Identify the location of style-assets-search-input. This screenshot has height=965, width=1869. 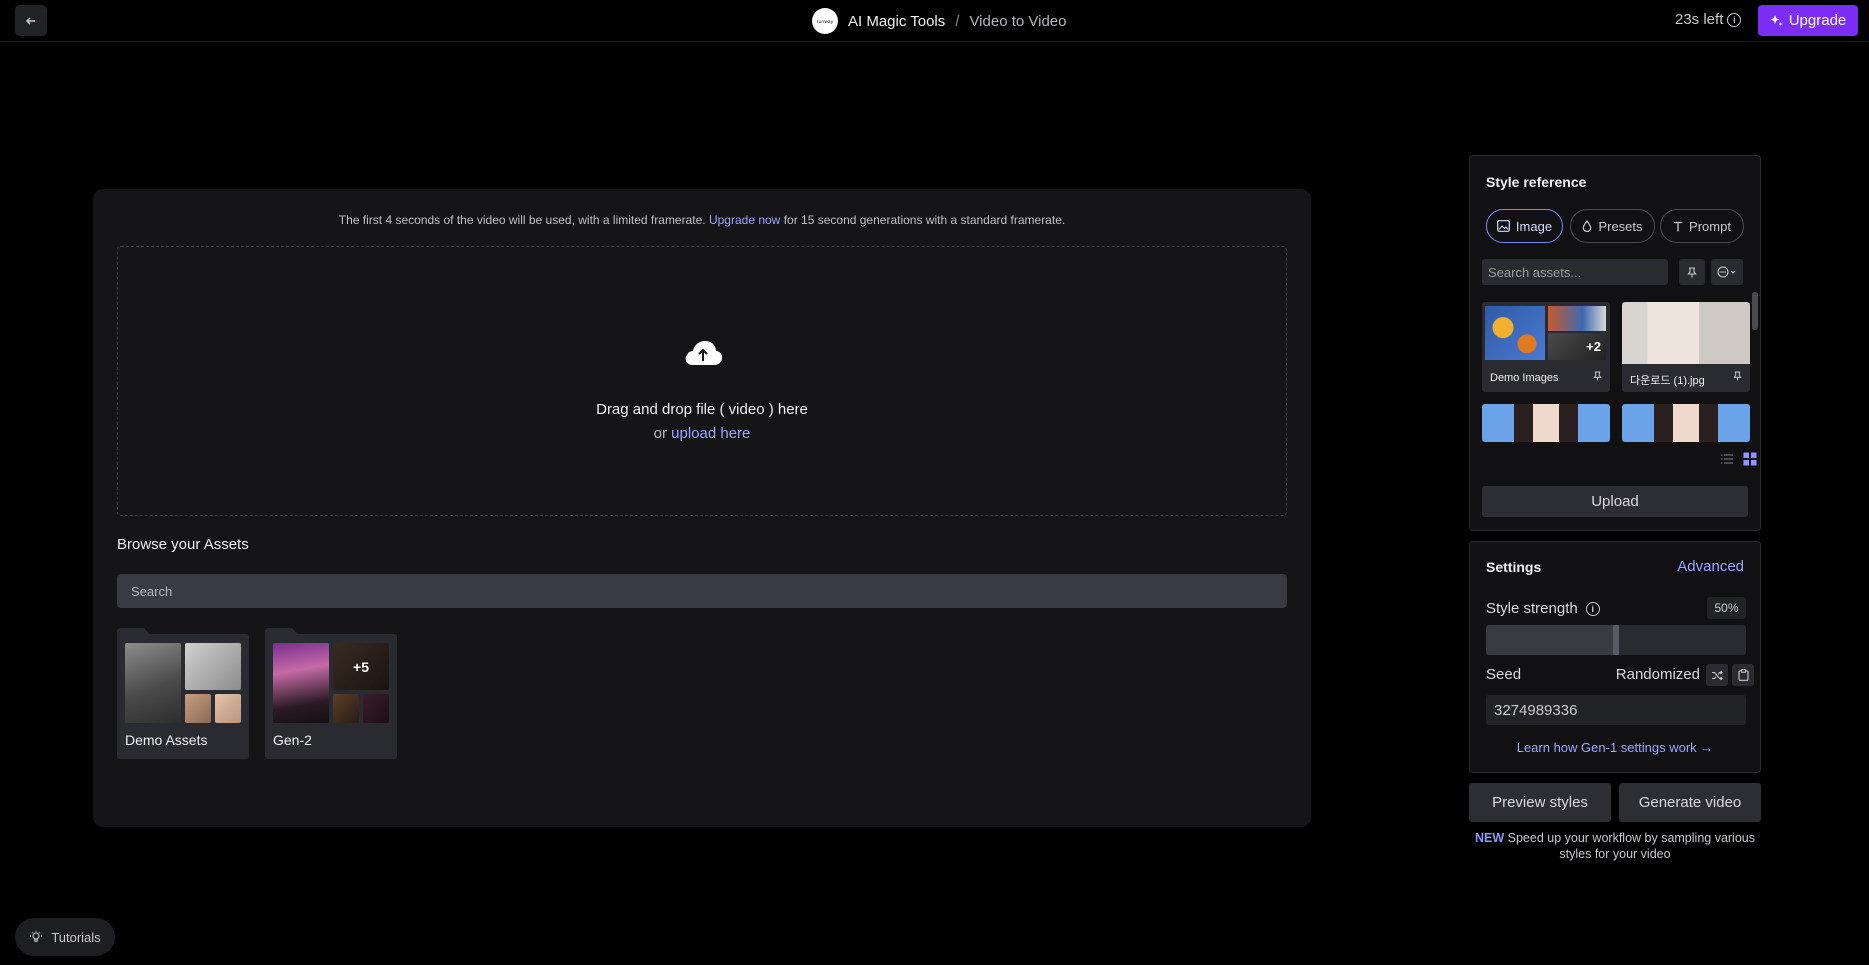
(1575, 272).